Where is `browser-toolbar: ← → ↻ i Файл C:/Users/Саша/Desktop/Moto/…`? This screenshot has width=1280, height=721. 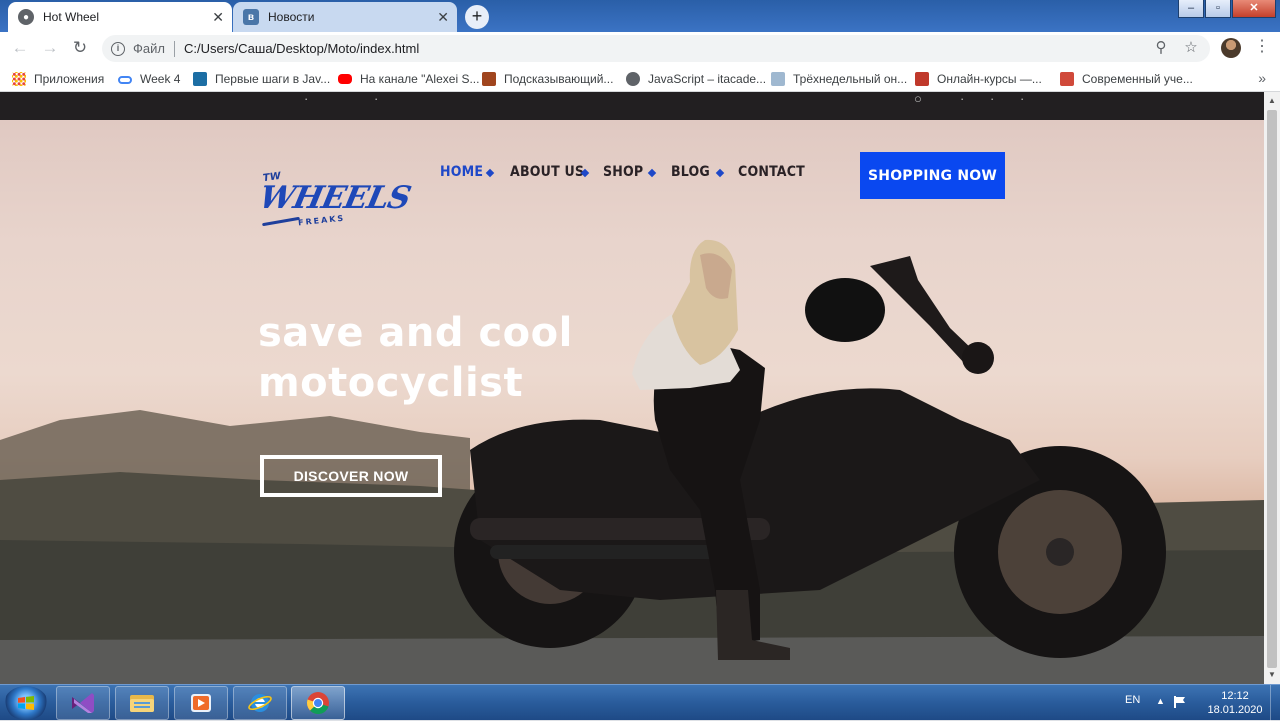 browser-toolbar: ← → ↻ i Файл C:/Users/Саша/Desktop/Moto/… is located at coordinates (640, 48).